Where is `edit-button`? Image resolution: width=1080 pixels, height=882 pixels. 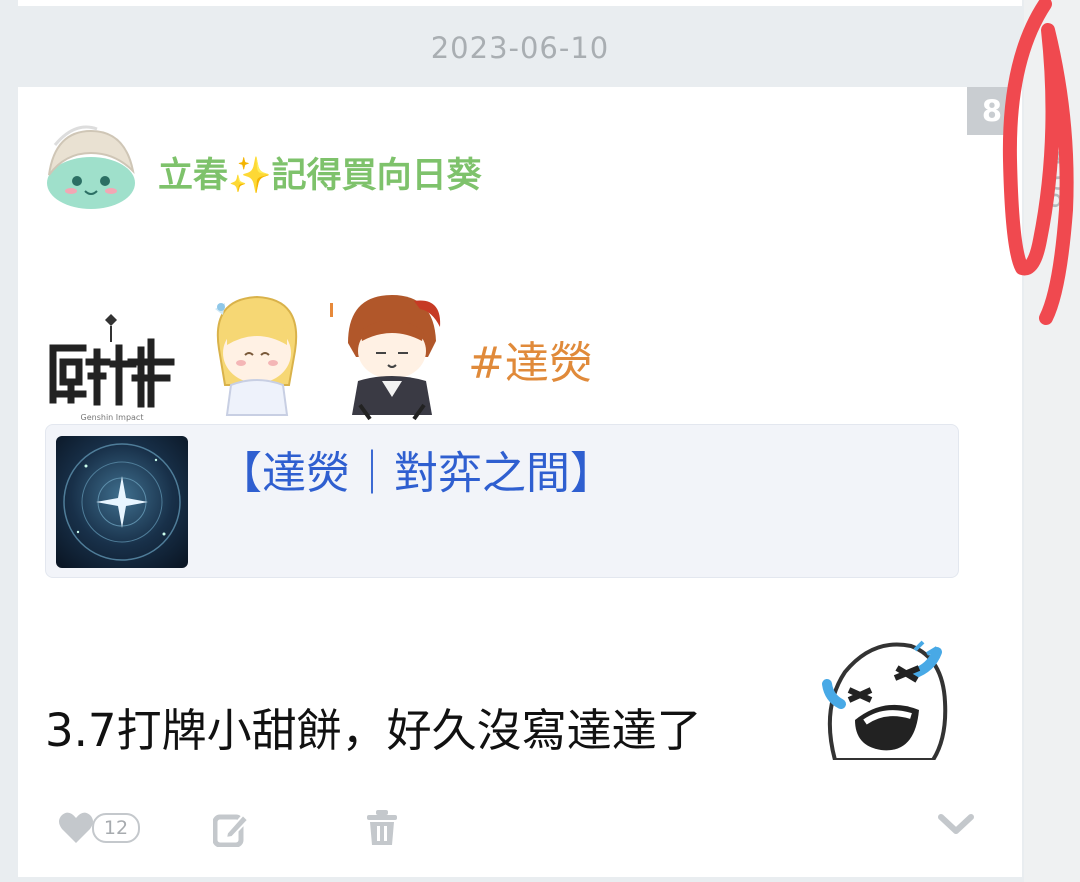
edit-button is located at coordinates (231, 829).